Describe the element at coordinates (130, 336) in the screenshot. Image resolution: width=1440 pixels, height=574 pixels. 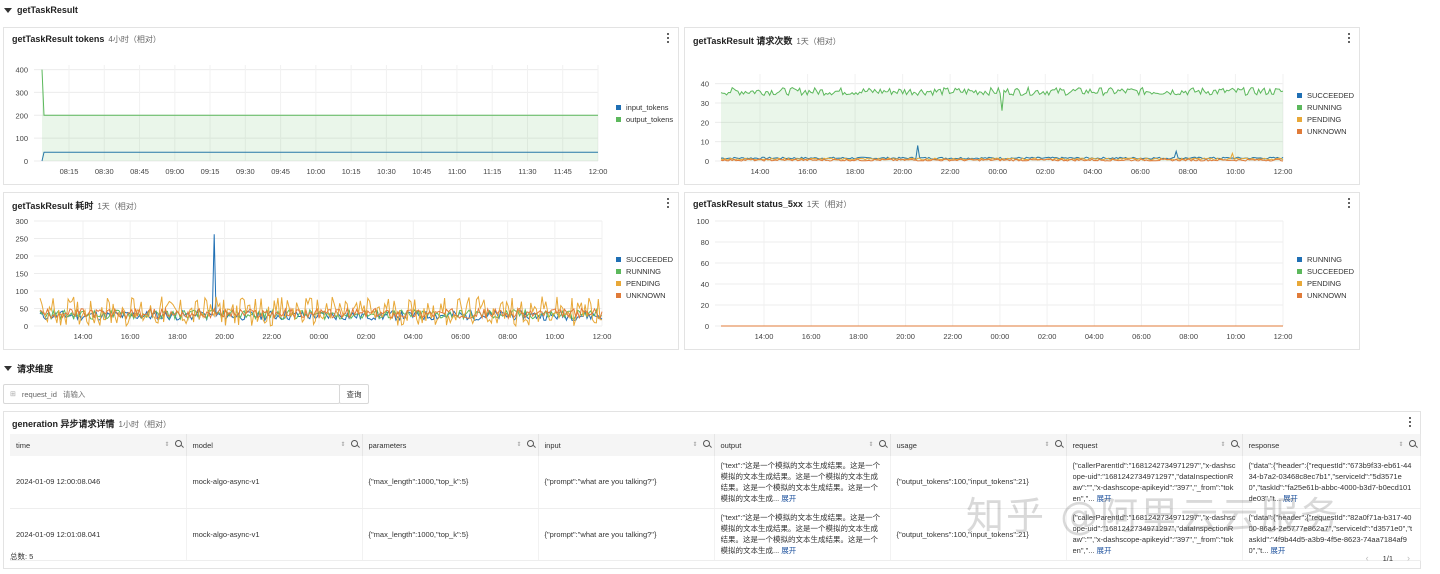
I see `x-tick-label: 16:00` at that location.